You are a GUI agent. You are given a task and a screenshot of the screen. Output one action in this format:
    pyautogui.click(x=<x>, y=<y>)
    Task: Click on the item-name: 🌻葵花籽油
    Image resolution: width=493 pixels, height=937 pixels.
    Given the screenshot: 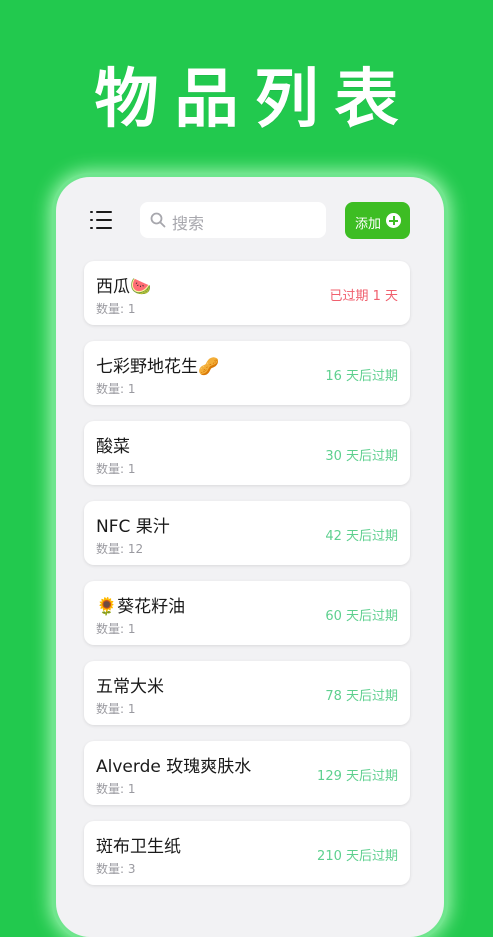 What is the action you would take?
    pyautogui.click(x=141, y=607)
    